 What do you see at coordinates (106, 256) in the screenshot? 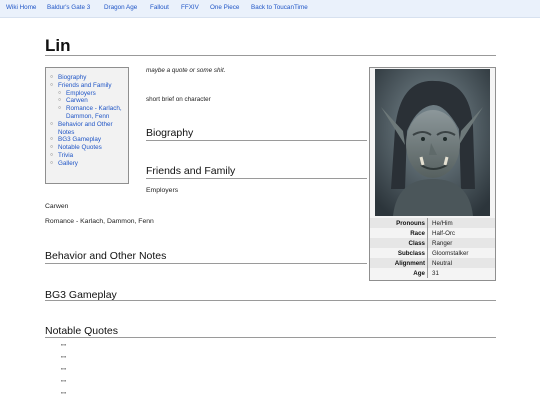
I see `heading-behavior-and-other-notes: Behavior and Other Notes` at bounding box center [106, 256].